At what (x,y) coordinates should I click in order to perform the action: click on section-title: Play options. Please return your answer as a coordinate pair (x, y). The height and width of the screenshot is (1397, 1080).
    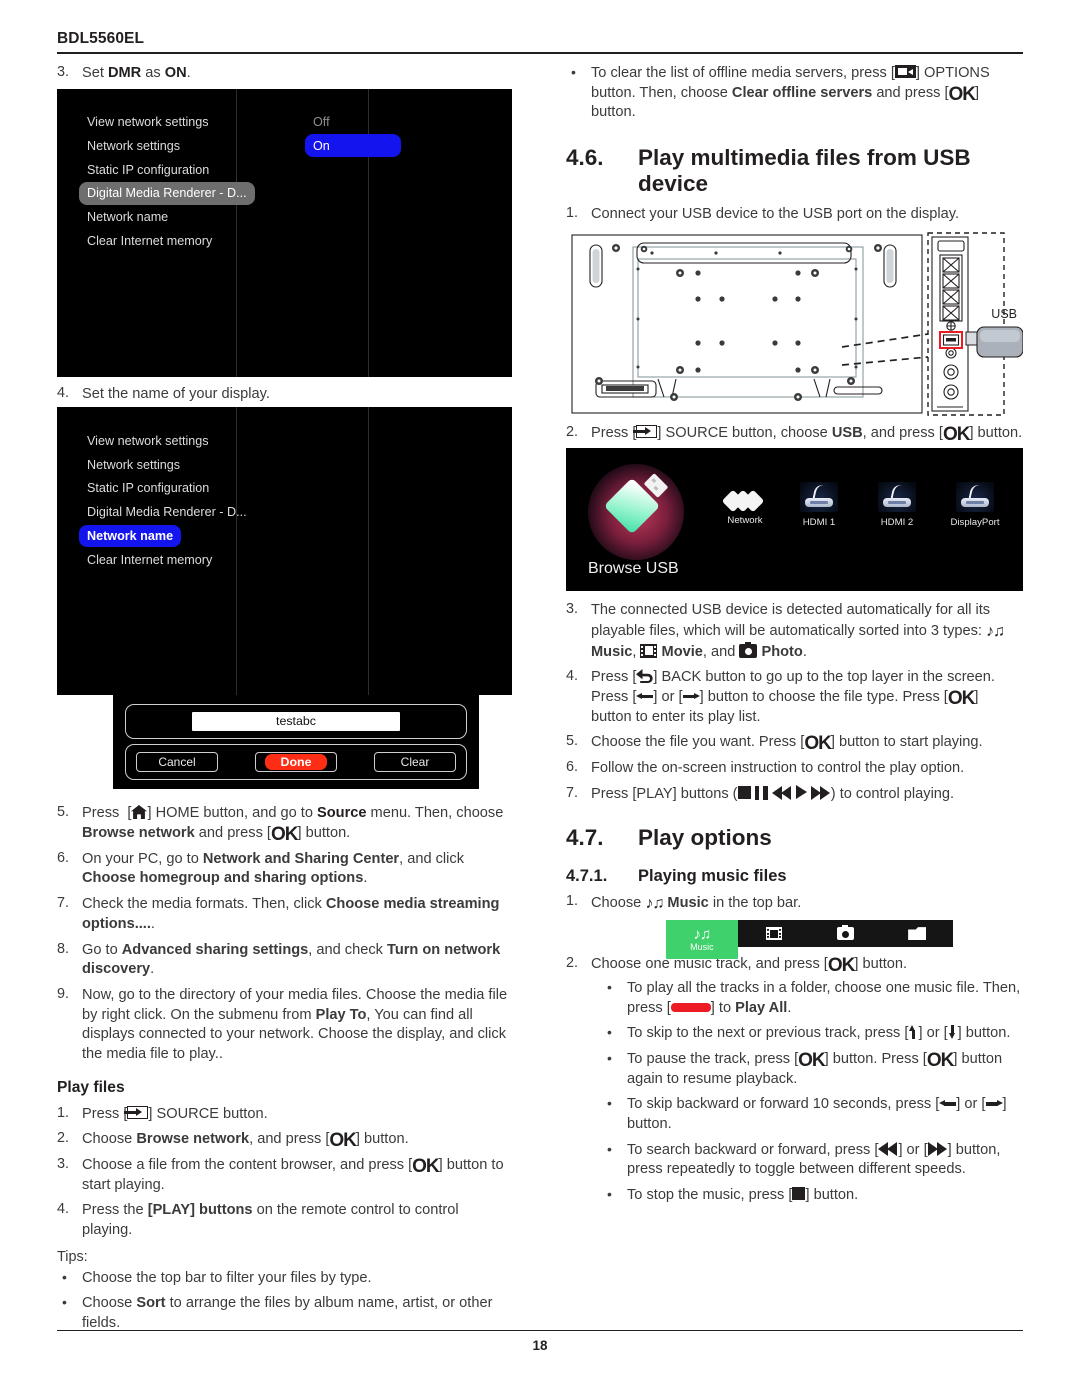
    Looking at the image, I should click on (705, 837).